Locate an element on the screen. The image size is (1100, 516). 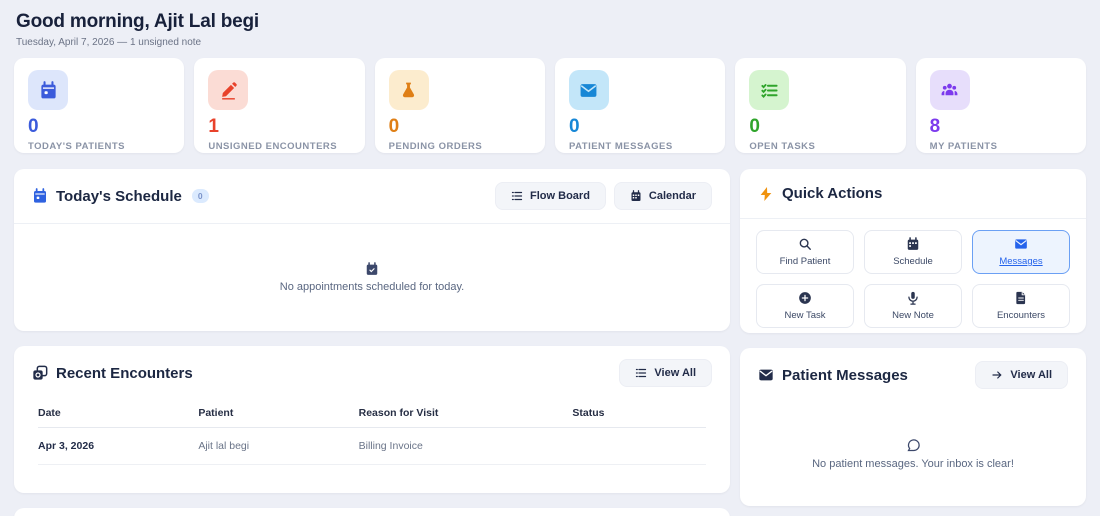
schedule-button: Schedule is located at coordinates (913, 252).